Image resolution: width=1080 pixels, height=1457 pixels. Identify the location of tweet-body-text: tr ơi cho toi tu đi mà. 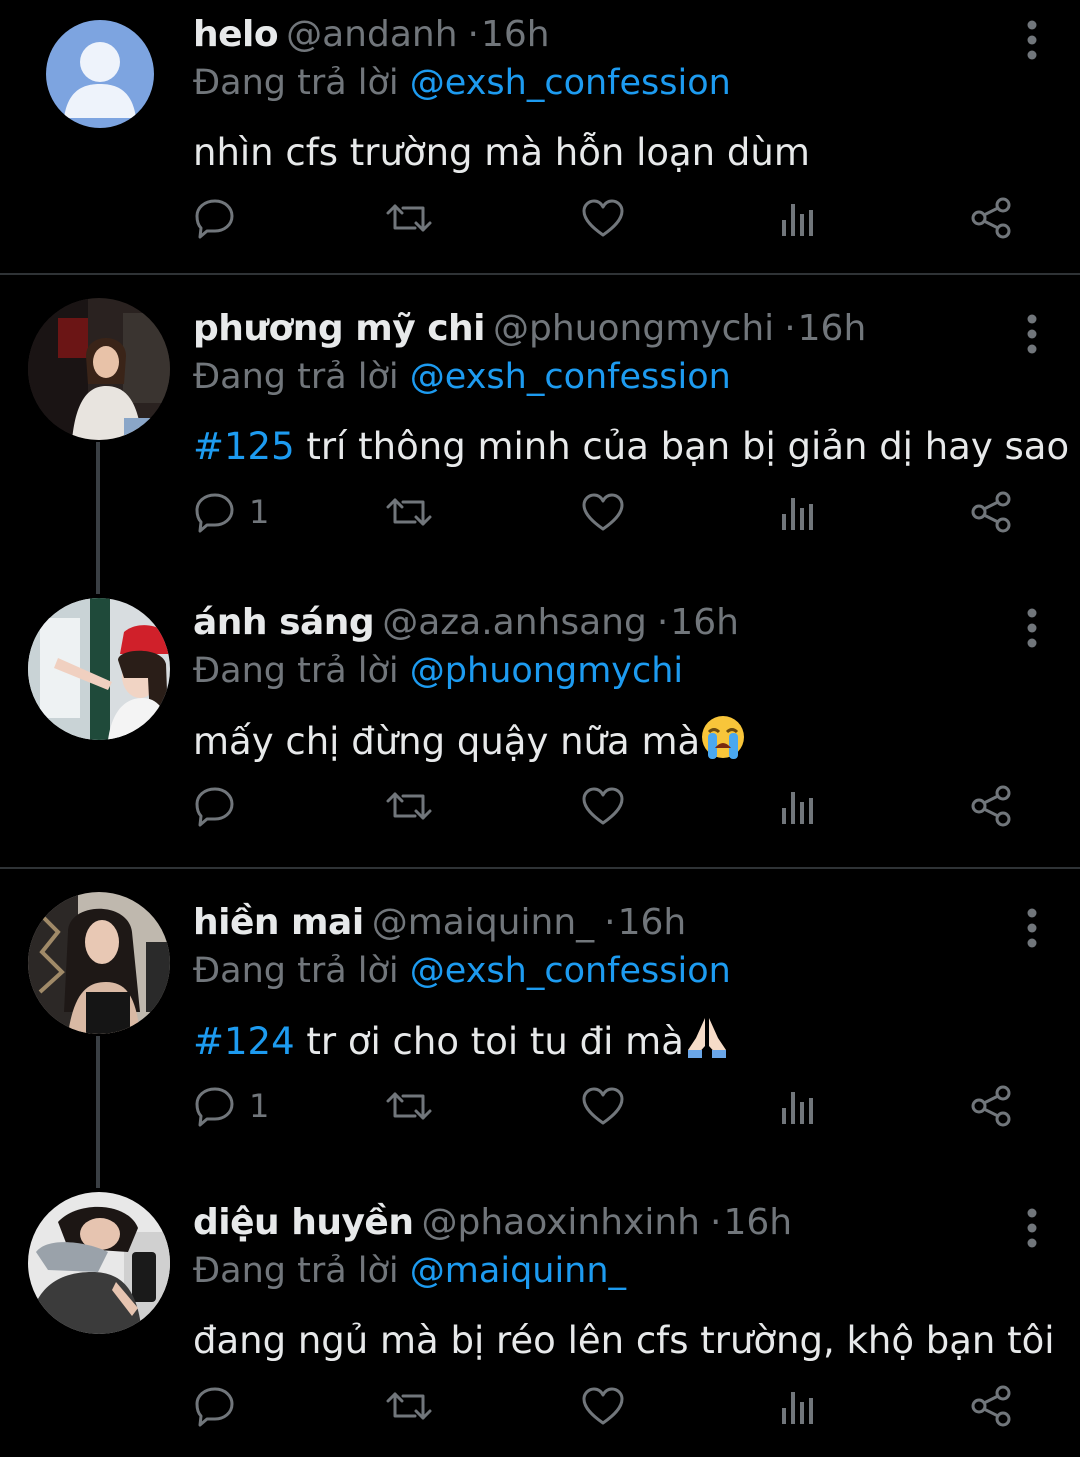
(489, 1041).